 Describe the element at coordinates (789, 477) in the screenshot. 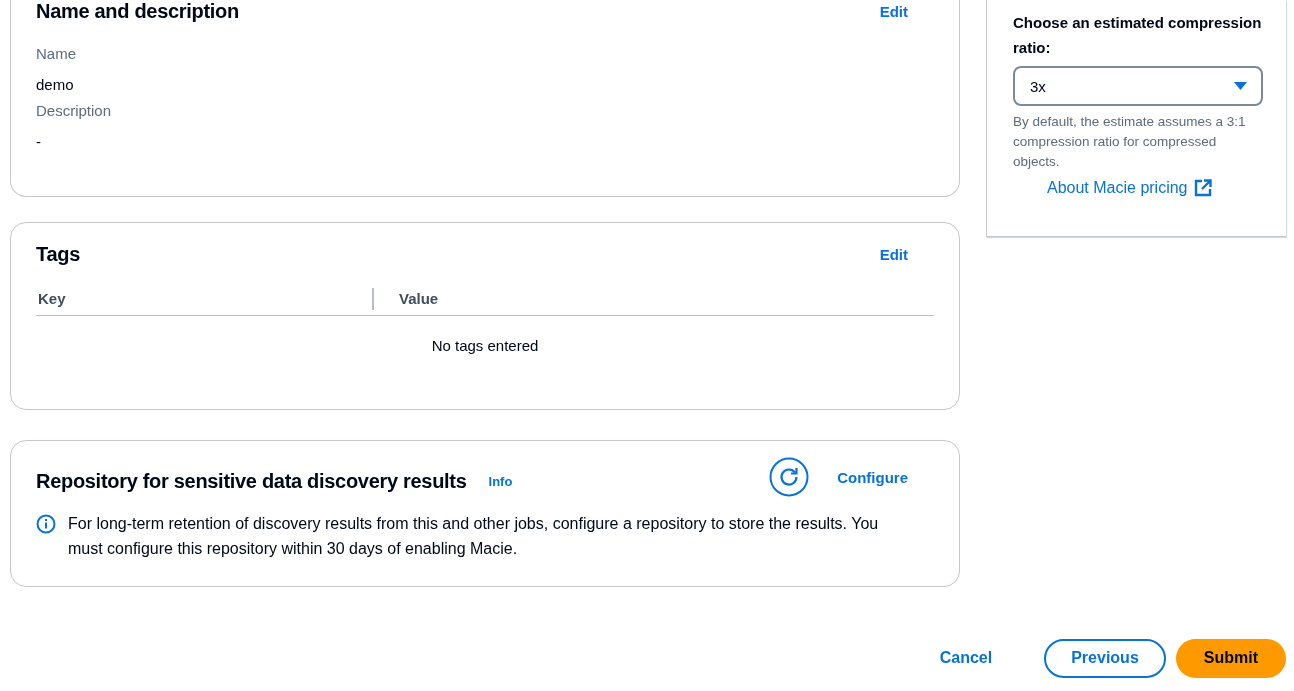

I see `refresh-icon` at that location.